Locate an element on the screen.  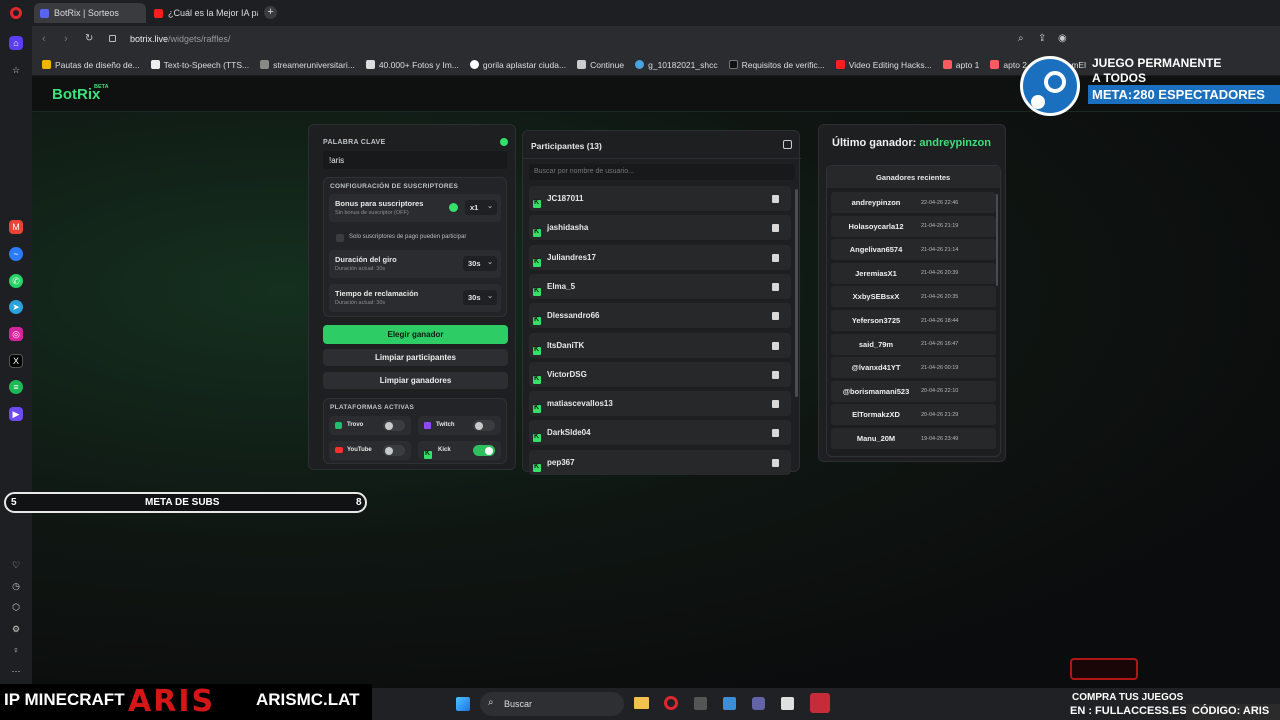
trovo-toggle is located at coordinates (394, 425).